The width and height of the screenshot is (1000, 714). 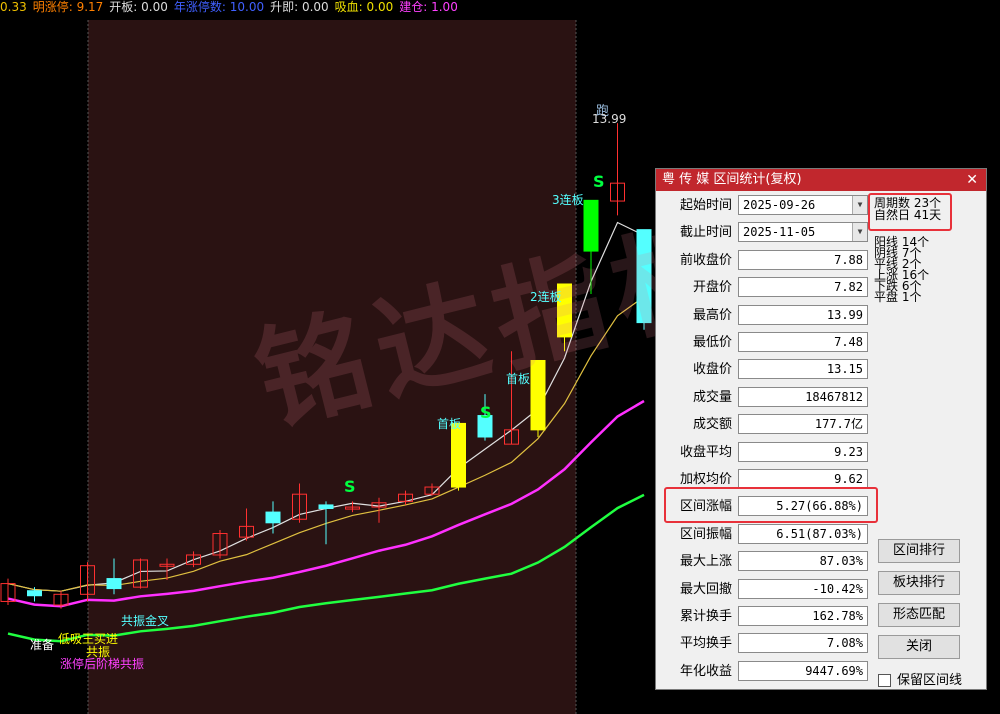 I want to click on candle-counts: 阳线 14个 阴线 7个 平线 2个 上涨 16个 下跌 6个 平盘 1个, so click(x=901, y=270).